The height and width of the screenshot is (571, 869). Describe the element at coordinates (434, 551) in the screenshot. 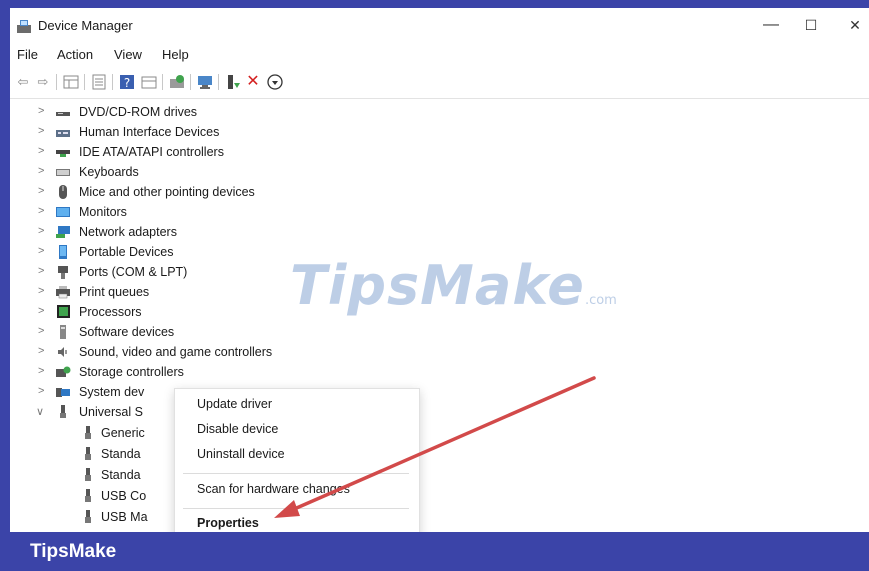

I see `footer-bar: TipsMake` at that location.